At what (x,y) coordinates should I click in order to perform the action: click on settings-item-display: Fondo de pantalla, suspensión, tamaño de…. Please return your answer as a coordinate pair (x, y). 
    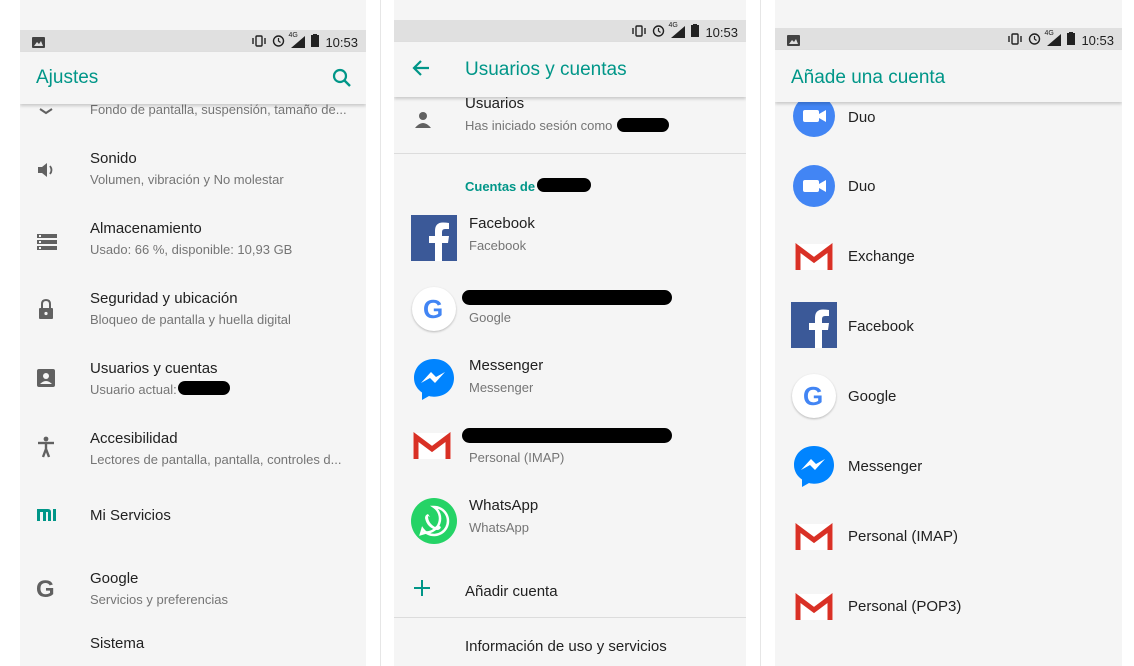
    Looking at the image, I should click on (193, 114).